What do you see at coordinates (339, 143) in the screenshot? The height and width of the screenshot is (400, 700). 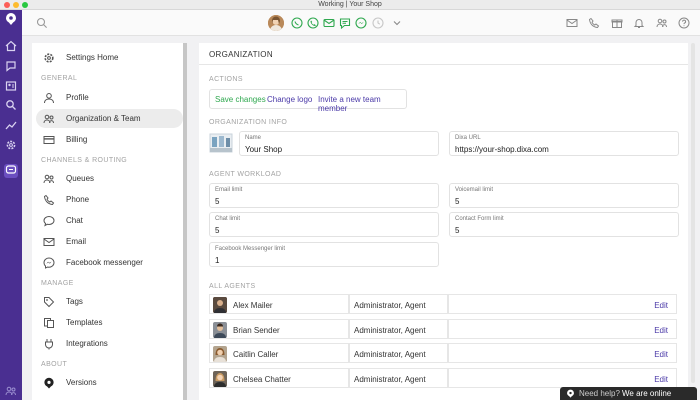 I see `organization-name-field: Name Your Shop` at bounding box center [339, 143].